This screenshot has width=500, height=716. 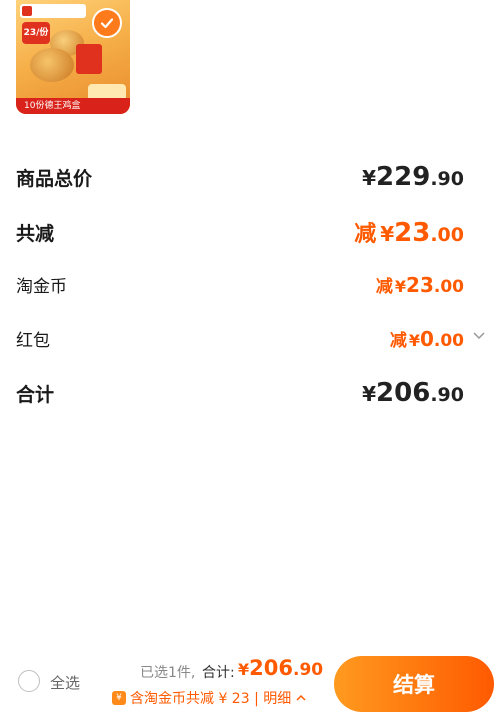 I want to click on grand-total-label: 合计, so click(x=35, y=394).